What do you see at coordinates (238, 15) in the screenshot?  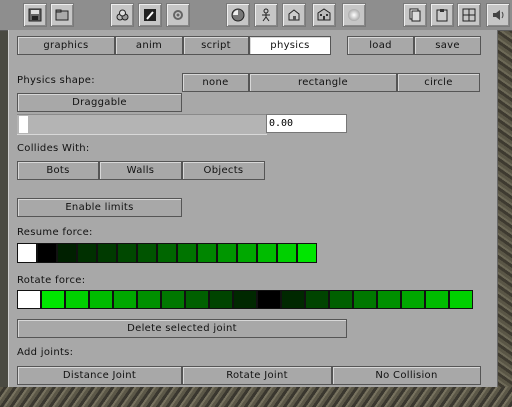 I see `circle-shape-icon` at bounding box center [238, 15].